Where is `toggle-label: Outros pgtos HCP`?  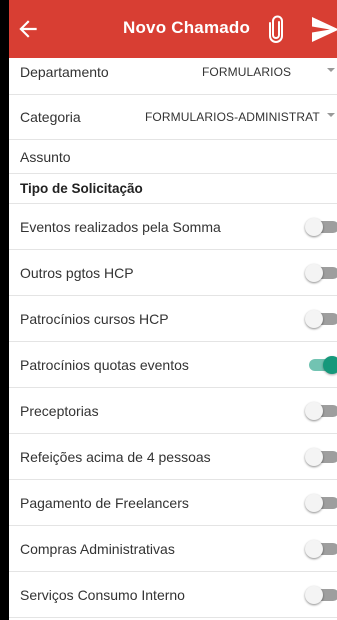
toggle-label: Outros pgtos HCP is located at coordinates (77, 272).